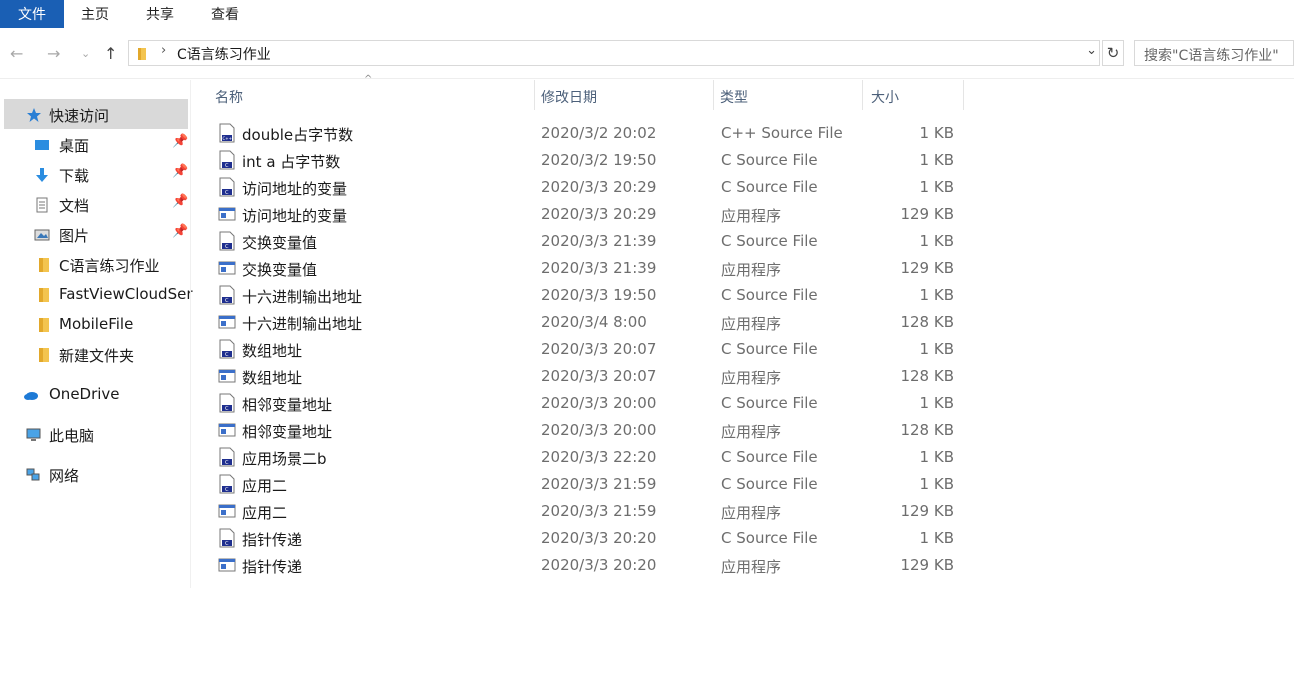 Image resolution: width=1294 pixels, height=677 pixels. I want to click on up-arrow-icon: ↑, so click(110, 53).